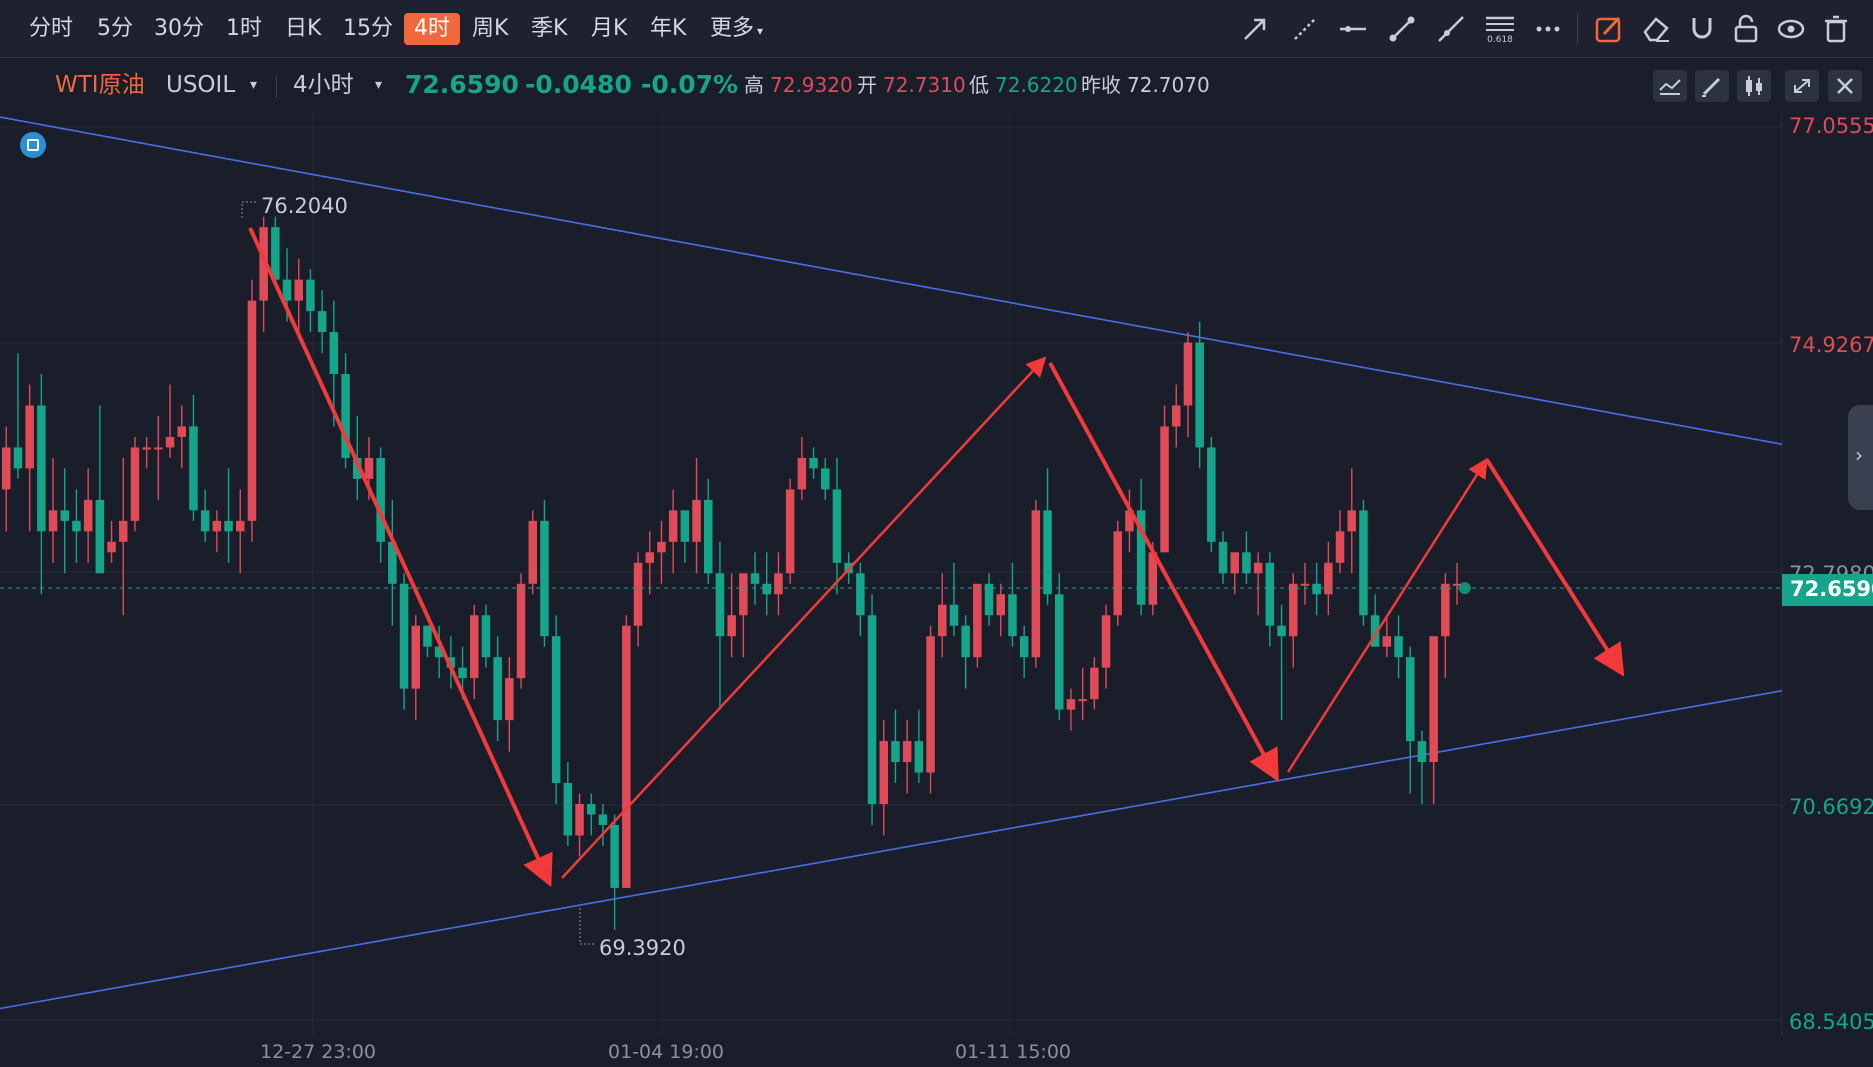 This screenshot has height=1067, width=1873. What do you see at coordinates (1831, 807) in the screenshot?
I see `price-tick-4: 70.6692` at bounding box center [1831, 807].